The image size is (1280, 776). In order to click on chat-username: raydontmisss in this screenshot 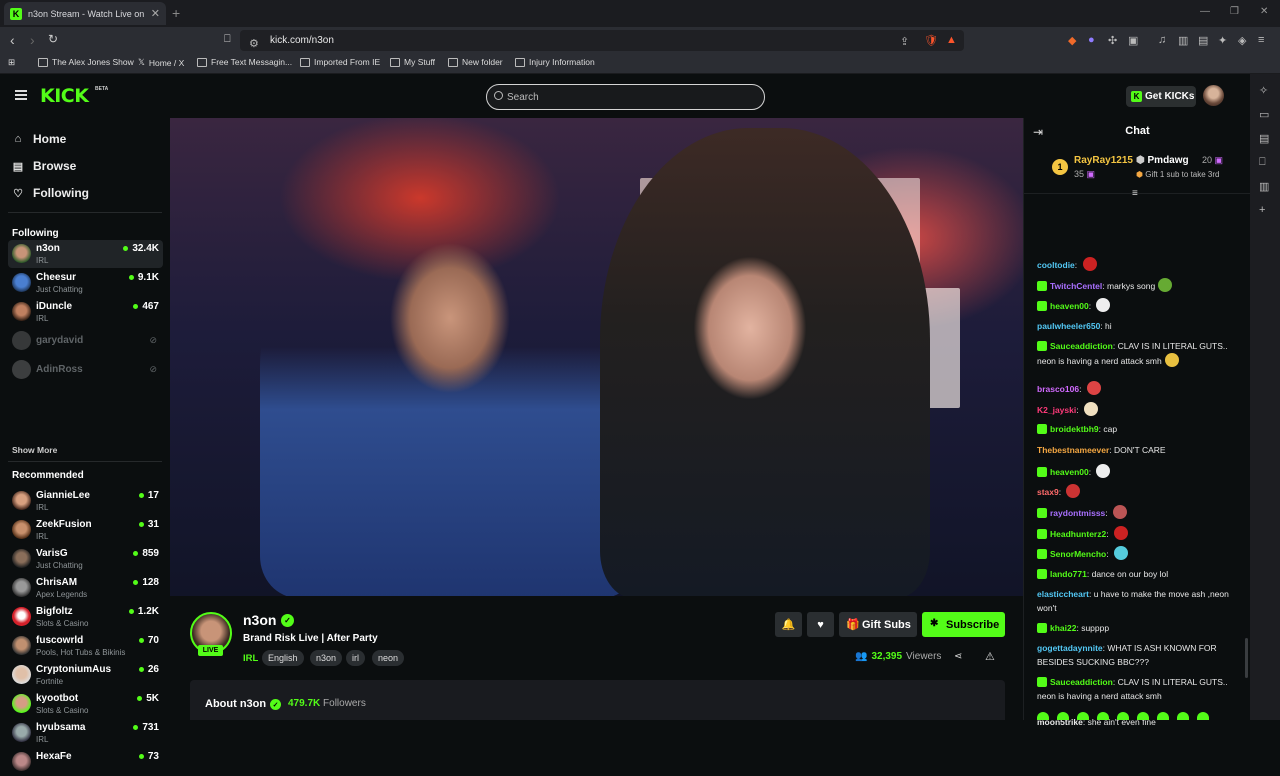, I will do `click(1077, 513)`.